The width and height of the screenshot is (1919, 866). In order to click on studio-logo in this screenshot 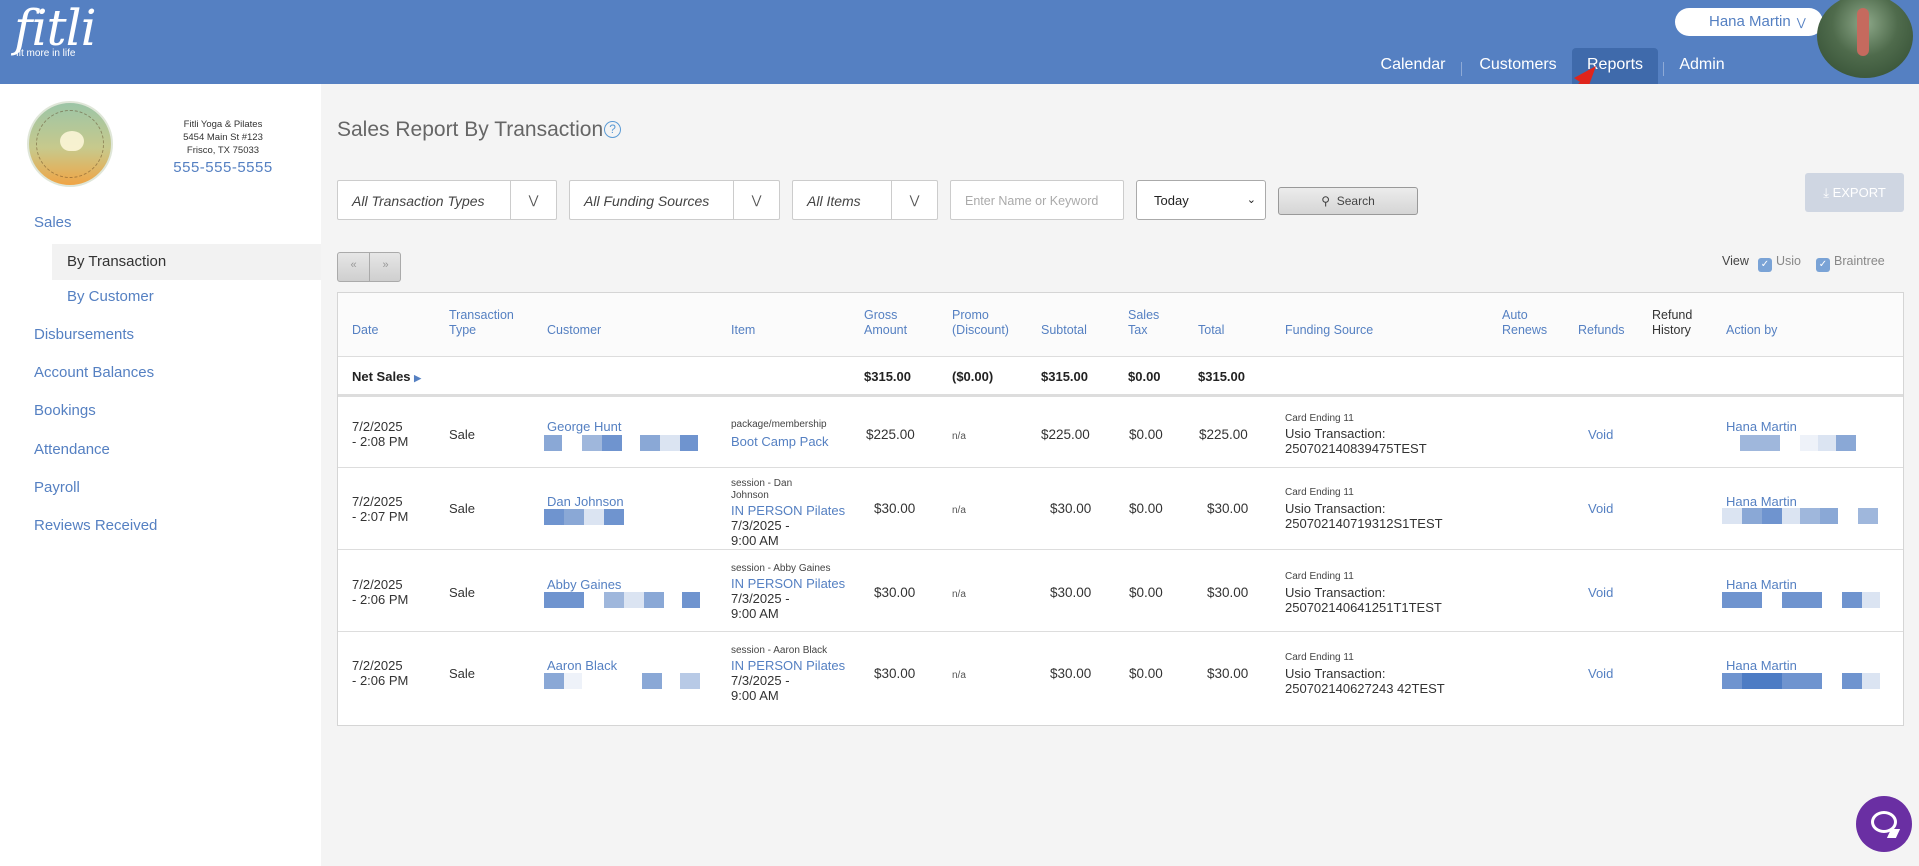, I will do `click(70, 144)`.